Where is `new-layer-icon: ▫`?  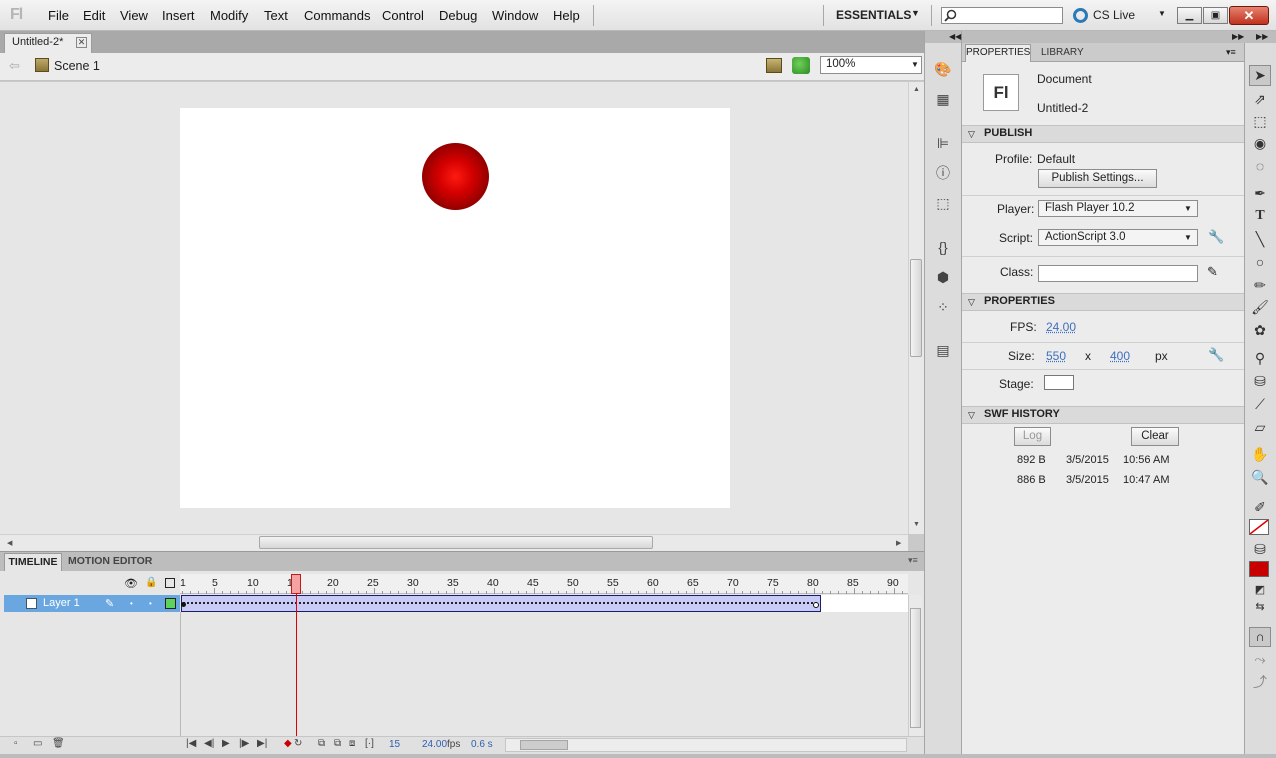 new-layer-icon: ▫ is located at coordinates (16, 743).